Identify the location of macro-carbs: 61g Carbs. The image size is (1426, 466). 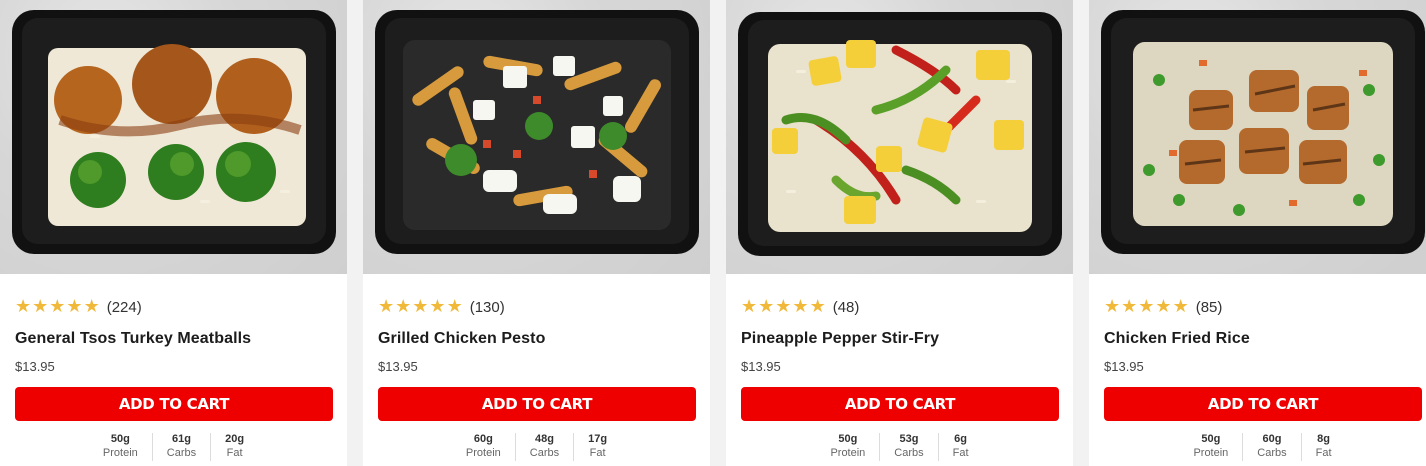
(180, 447).